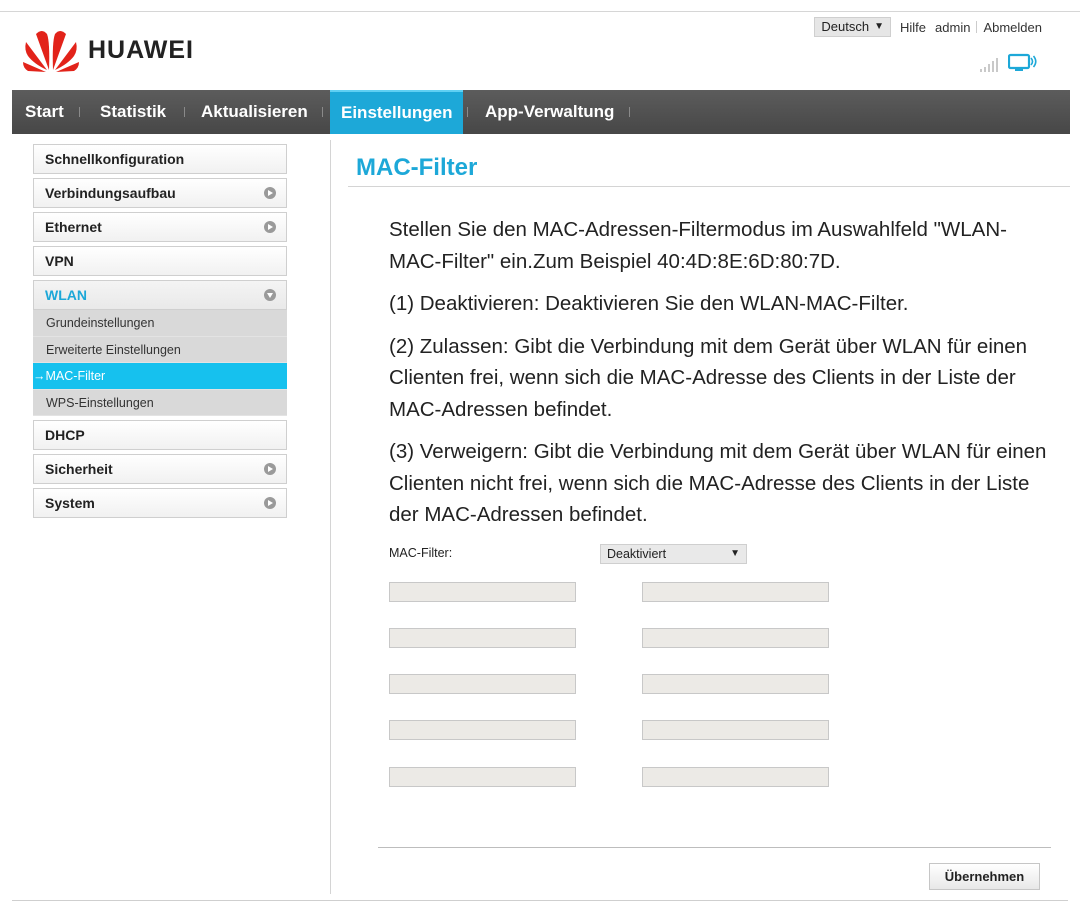 The width and height of the screenshot is (1080, 905). Describe the element at coordinates (79, 469) in the screenshot. I see `sidebar-item-label: Sicherheit` at that location.